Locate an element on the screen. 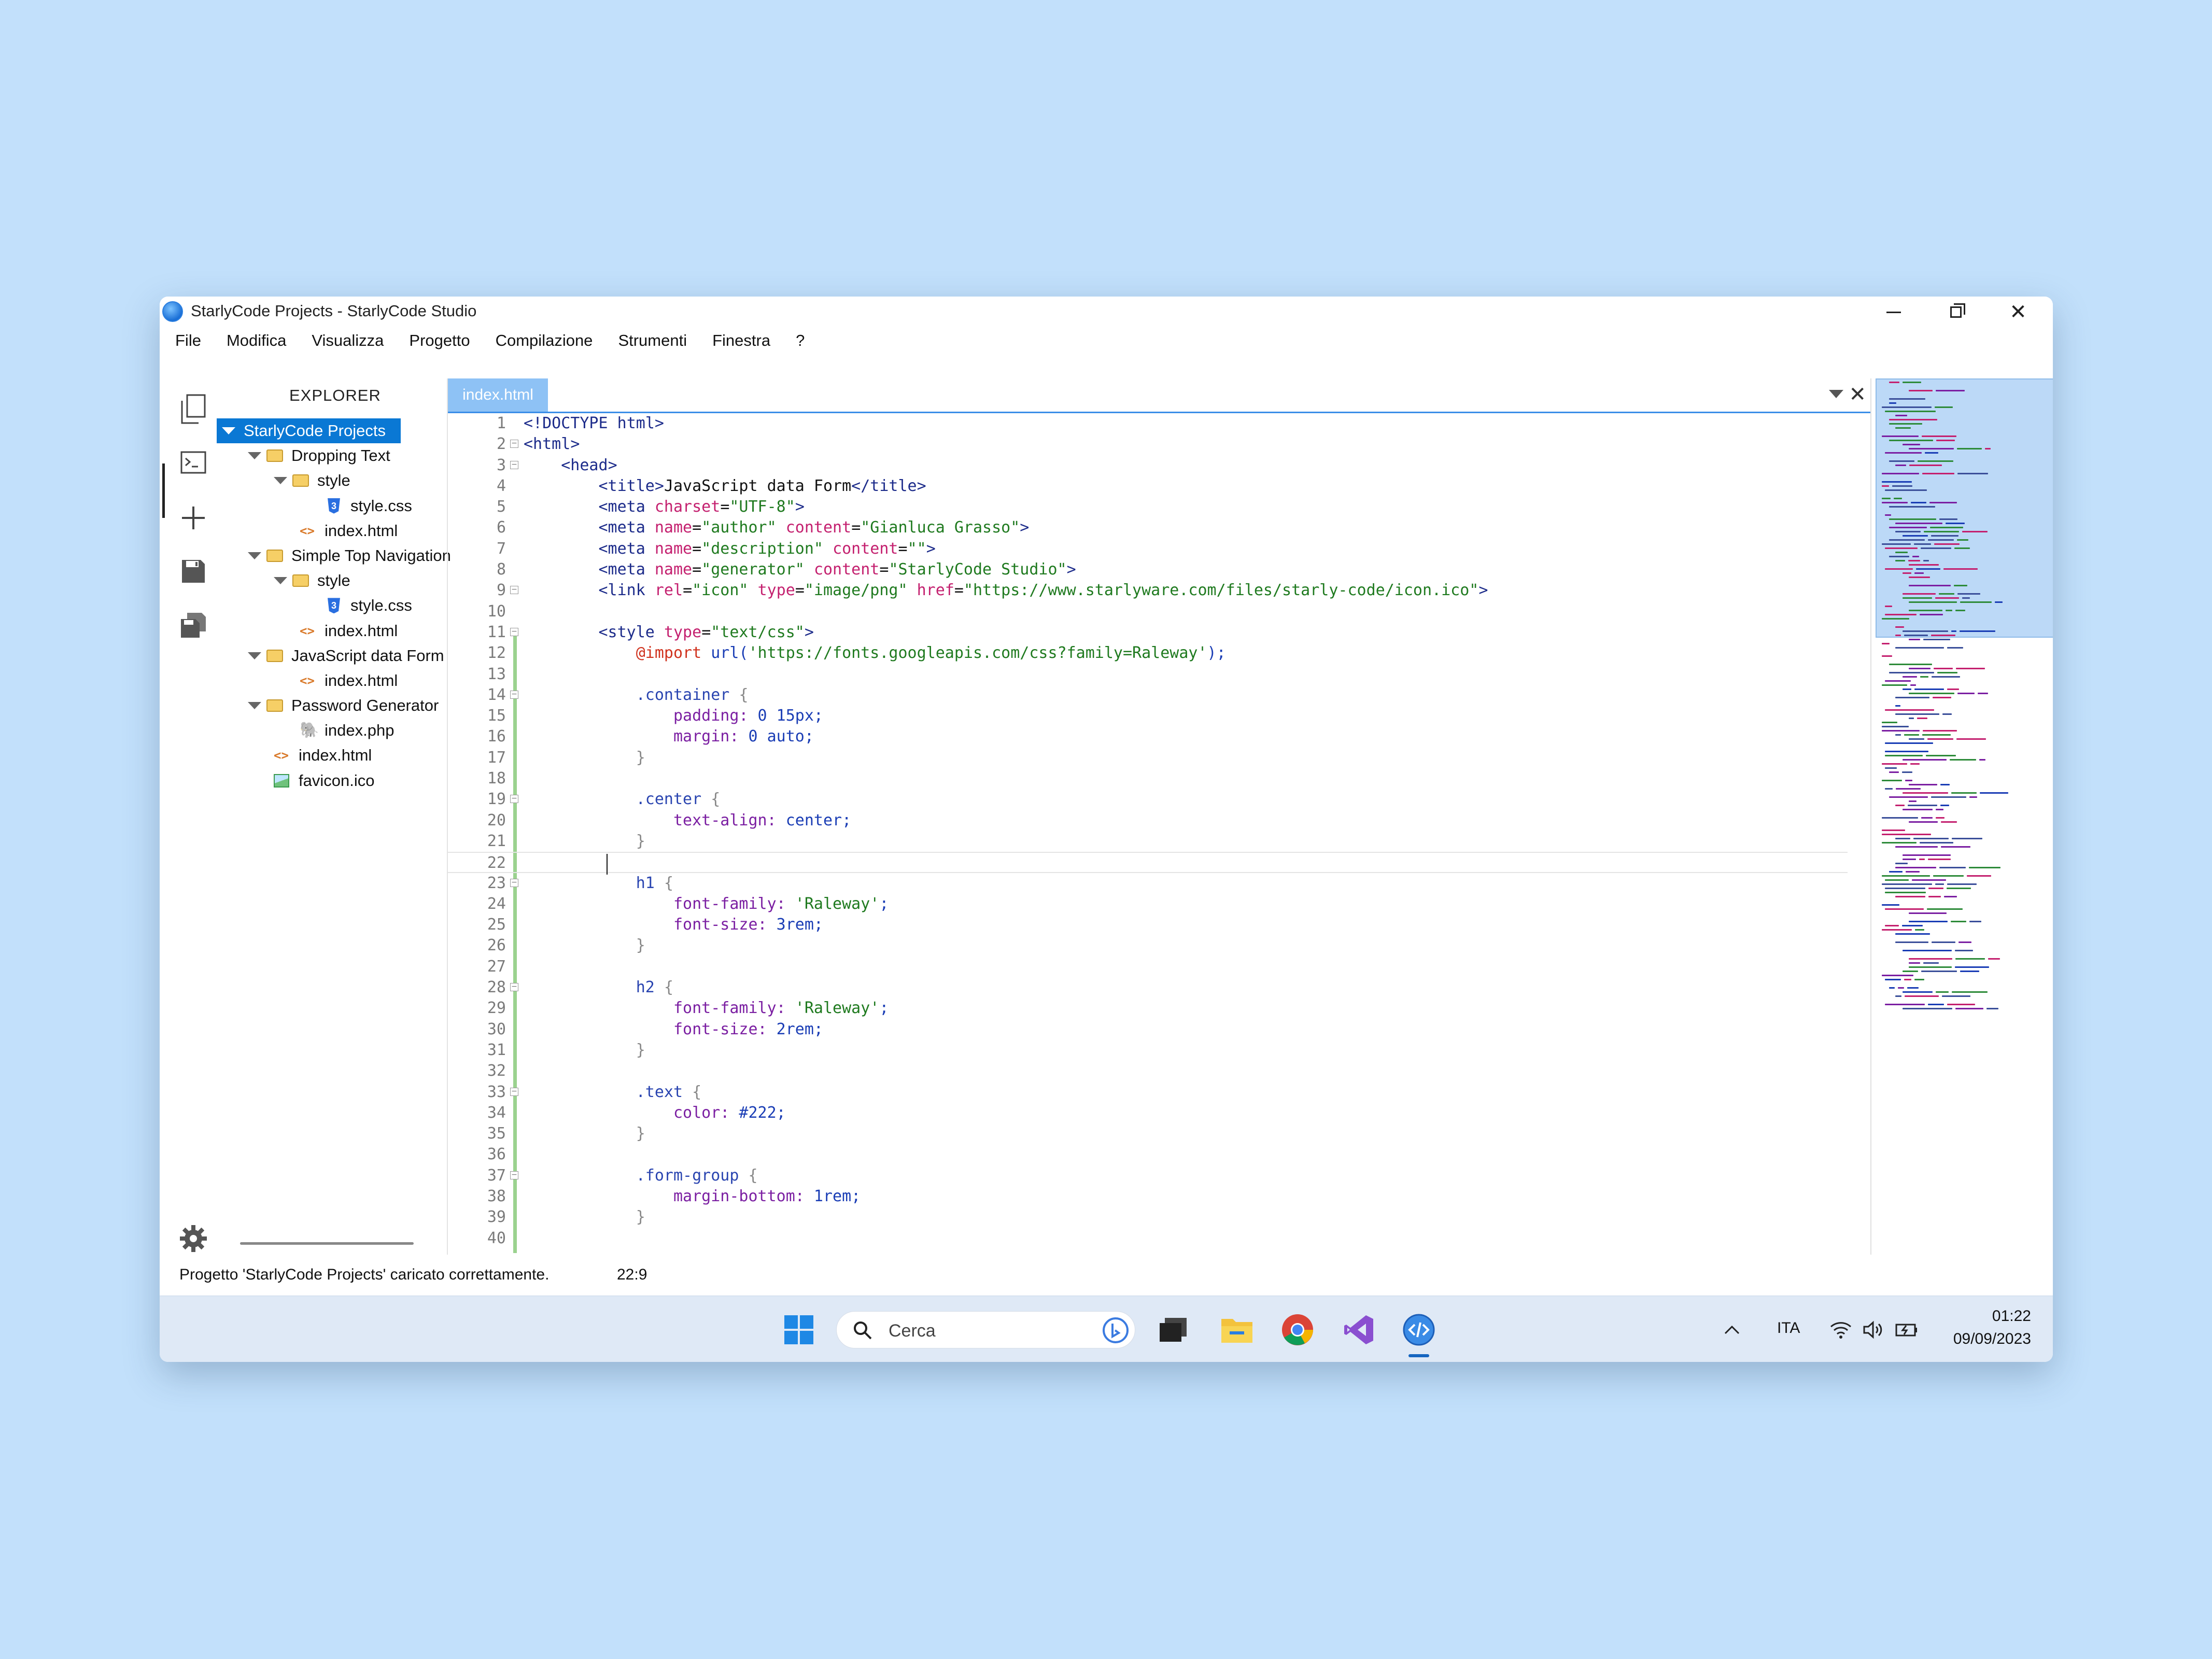 The width and height of the screenshot is (2212, 1659). code-line: 14− .container { is located at coordinates (1148, 695).